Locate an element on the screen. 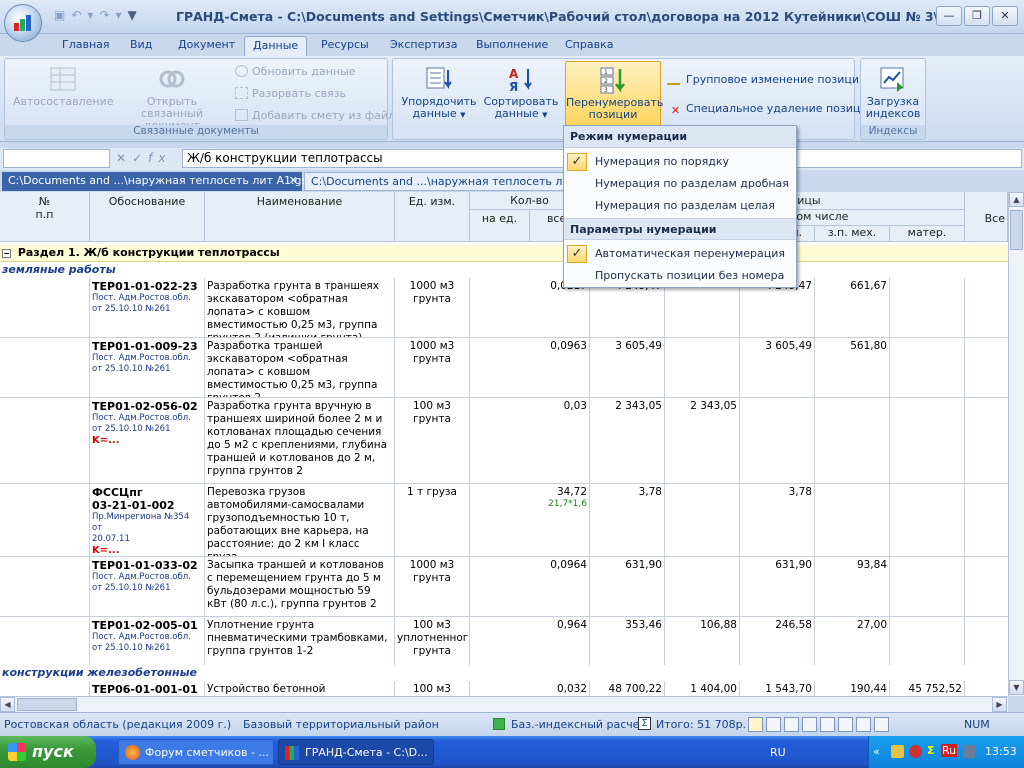  load-indexes-button: Загрузка индексов is located at coordinates (893, 92).